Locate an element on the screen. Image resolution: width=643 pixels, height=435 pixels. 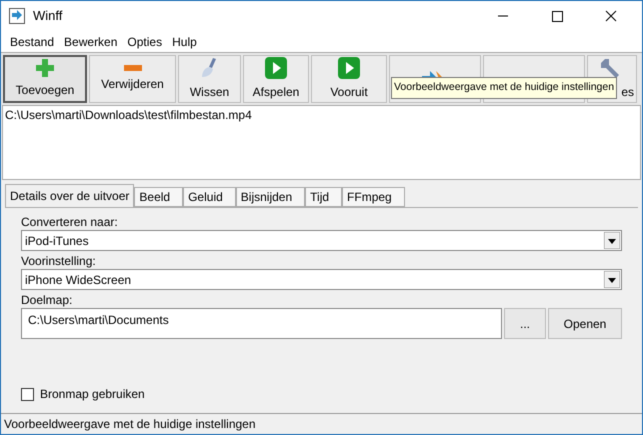
status-text: Voorbeeldweergave met de huidige instellingen is located at coordinates (130, 424).